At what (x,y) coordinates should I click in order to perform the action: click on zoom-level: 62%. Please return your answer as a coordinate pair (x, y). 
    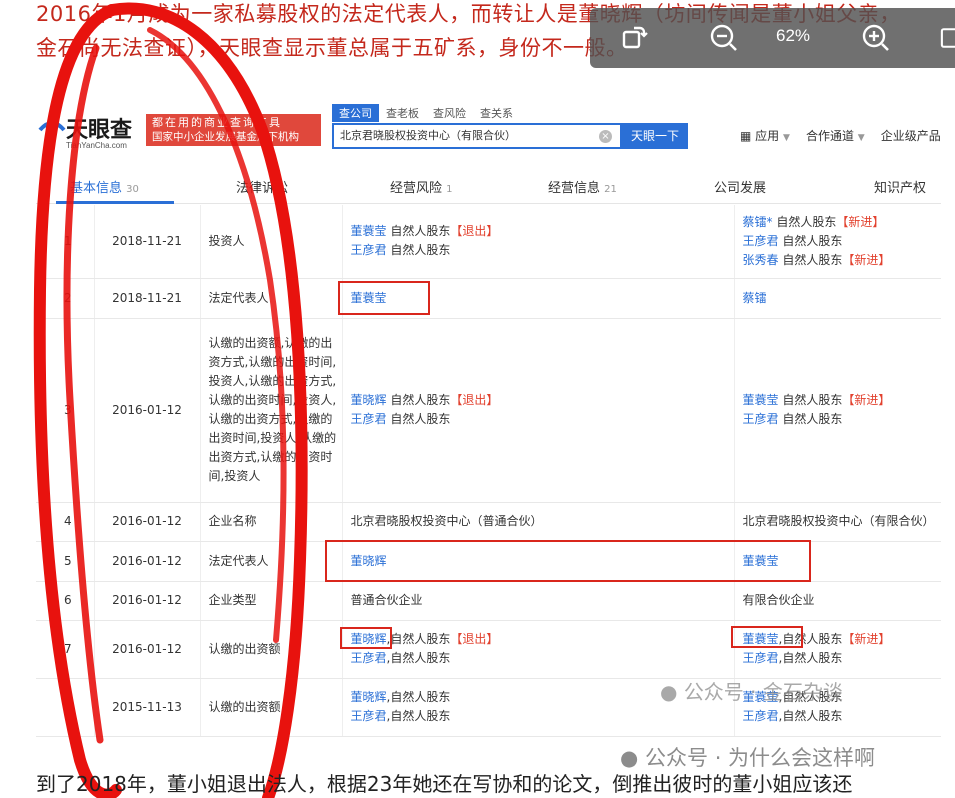
    Looking at the image, I should click on (793, 35).